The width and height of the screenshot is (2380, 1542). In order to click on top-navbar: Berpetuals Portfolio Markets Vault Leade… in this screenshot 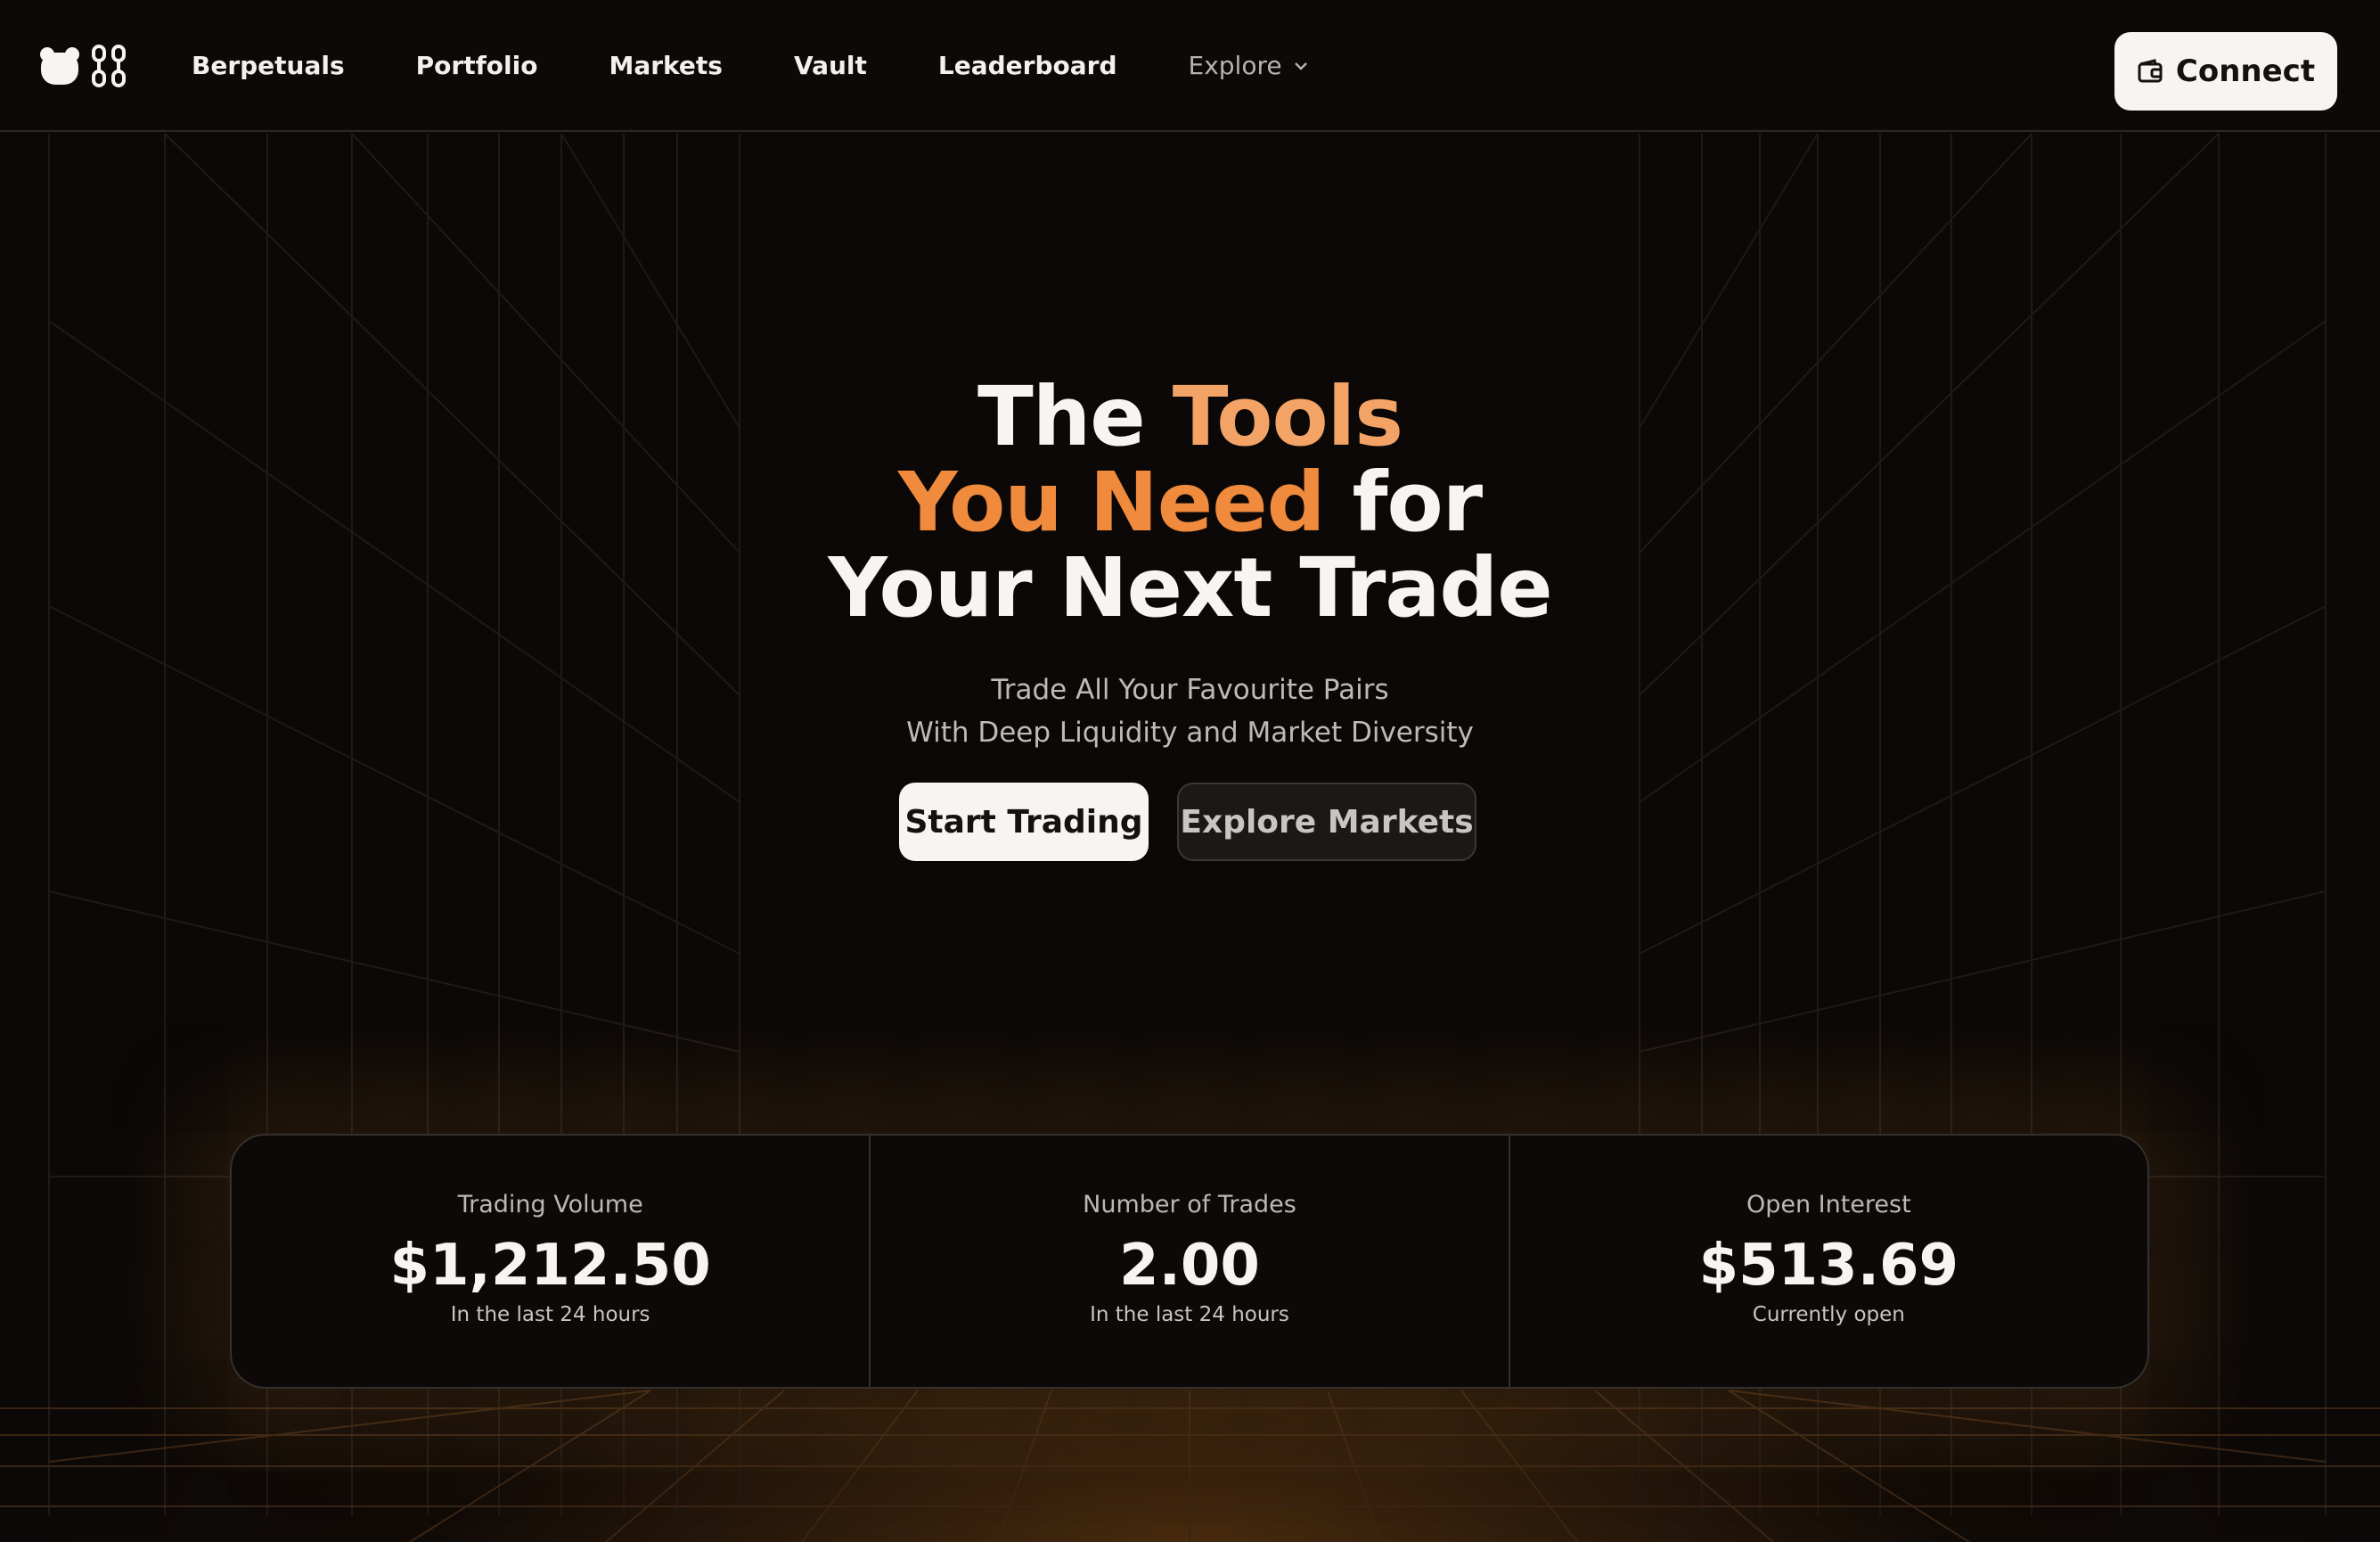, I will do `click(1190, 66)`.